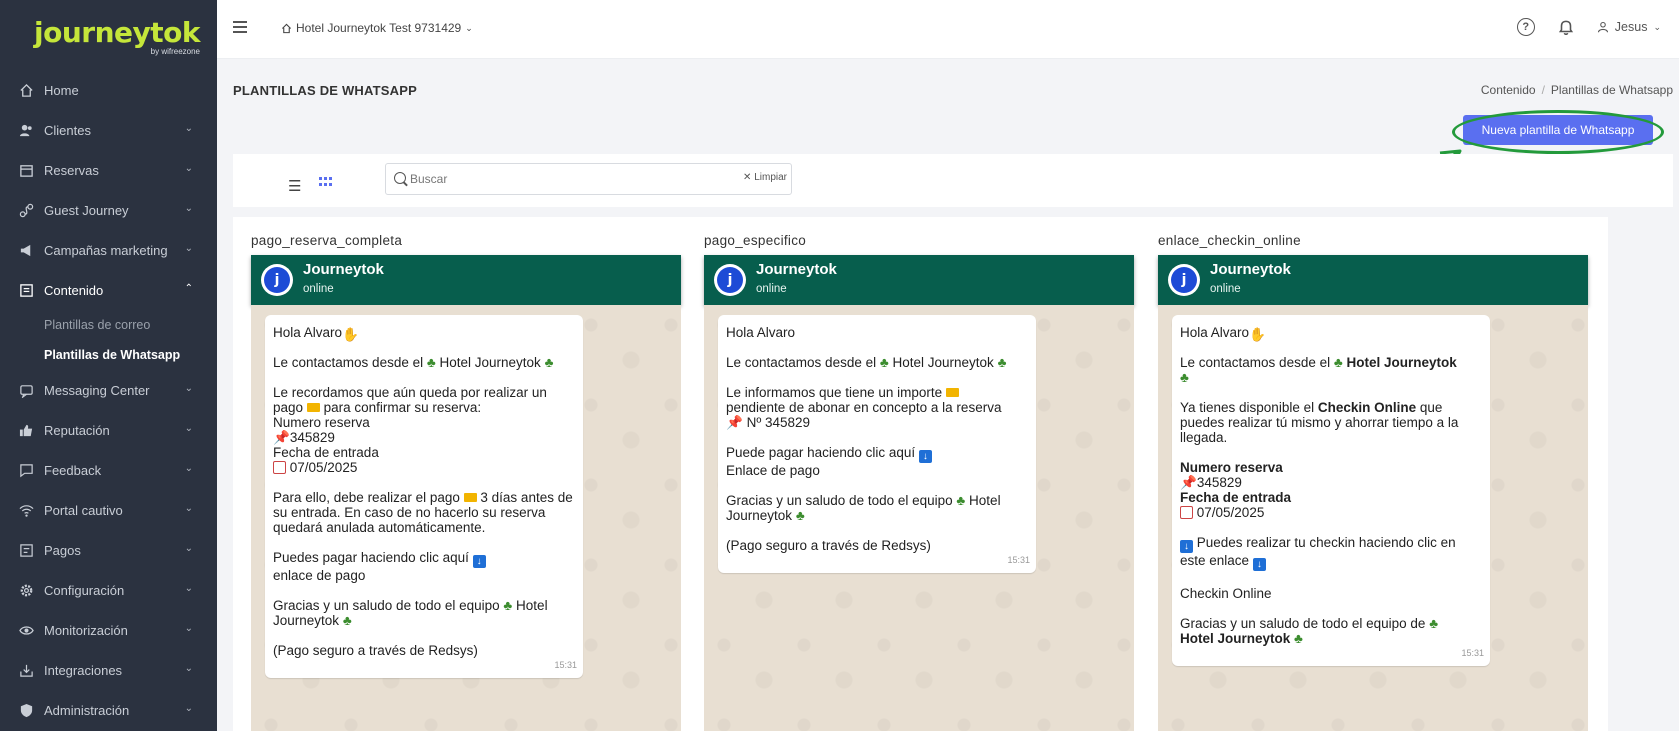 The height and width of the screenshot is (731, 1679). What do you see at coordinates (108, 130) in the screenshot?
I see `sidebar-item-clientes: Clientes ⌄` at bounding box center [108, 130].